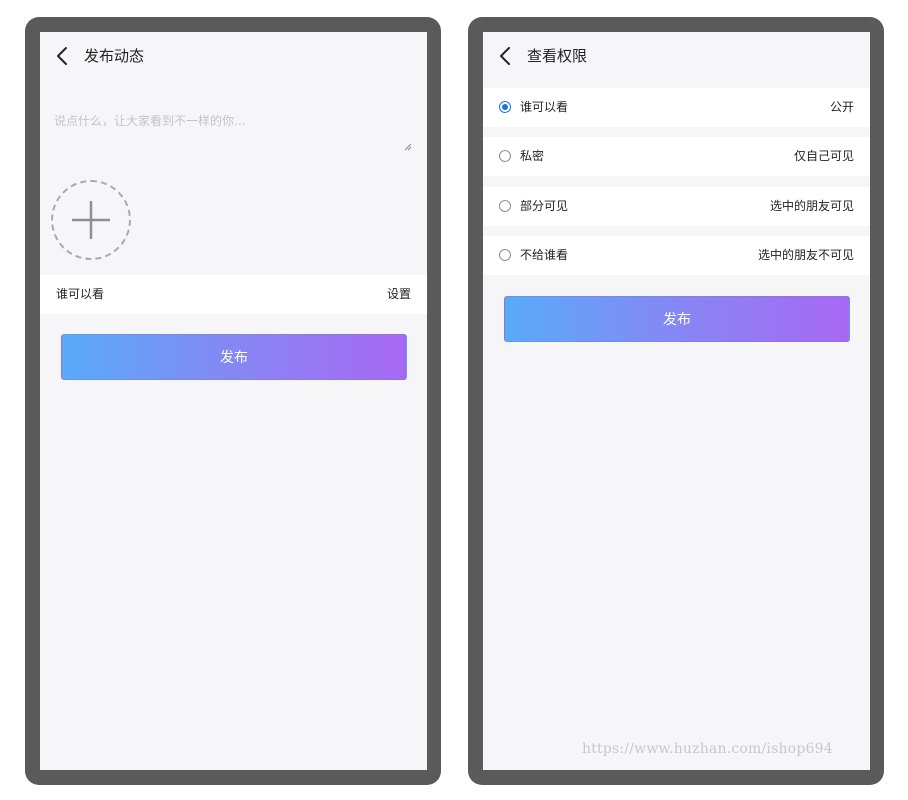 The height and width of the screenshot is (800, 908). Describe the element at coordinates (841, 107) in the screenshot. I see `option-description: 公开` at that location.